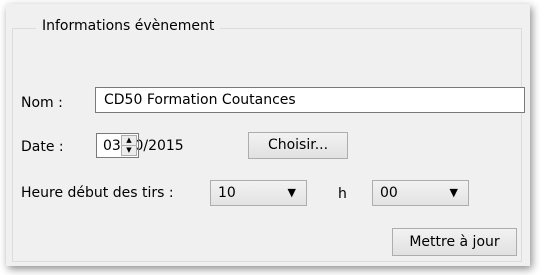 The width and height of the screenshot is (544, 275). What do you see at coordinates (227, 193) in the screenshot?
I see `hour-value: 10` at bounding box center [227, 193].